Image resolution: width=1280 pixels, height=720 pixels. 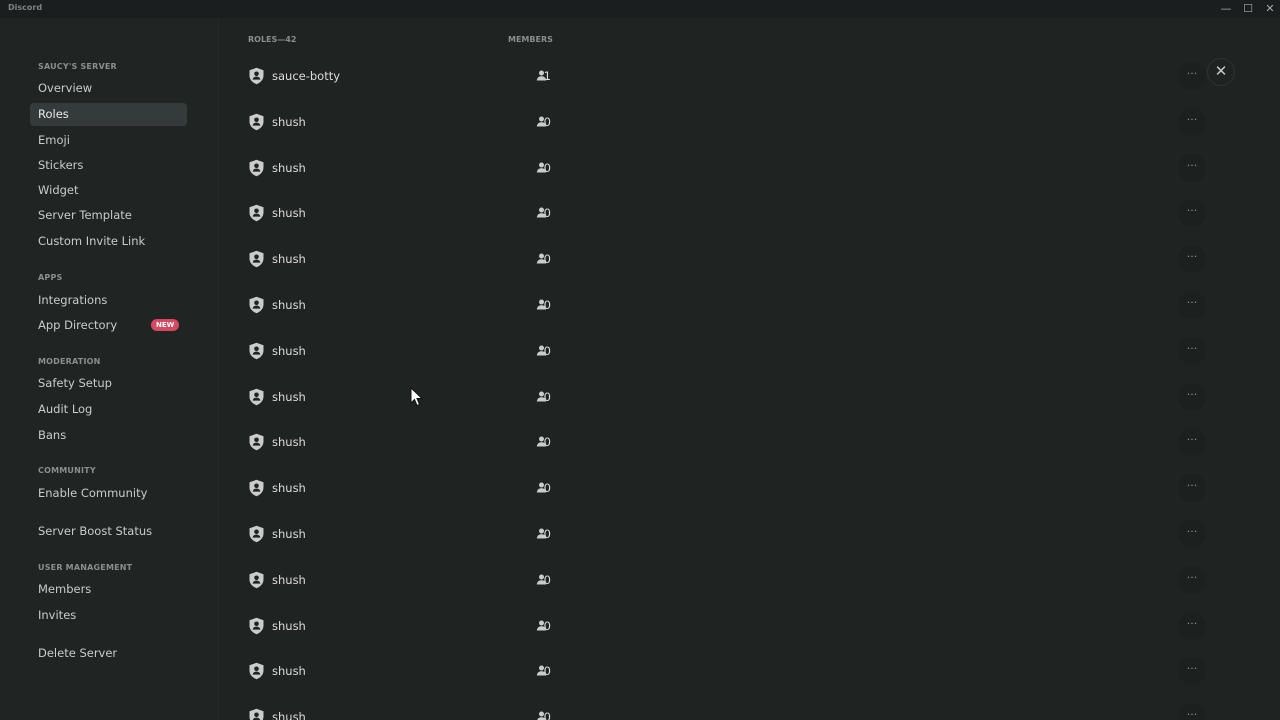 What do you see at coordinates (530, 39) in the screenshot?
I see `members-column-header: MEMBERS` at bounding box center [530, 39].